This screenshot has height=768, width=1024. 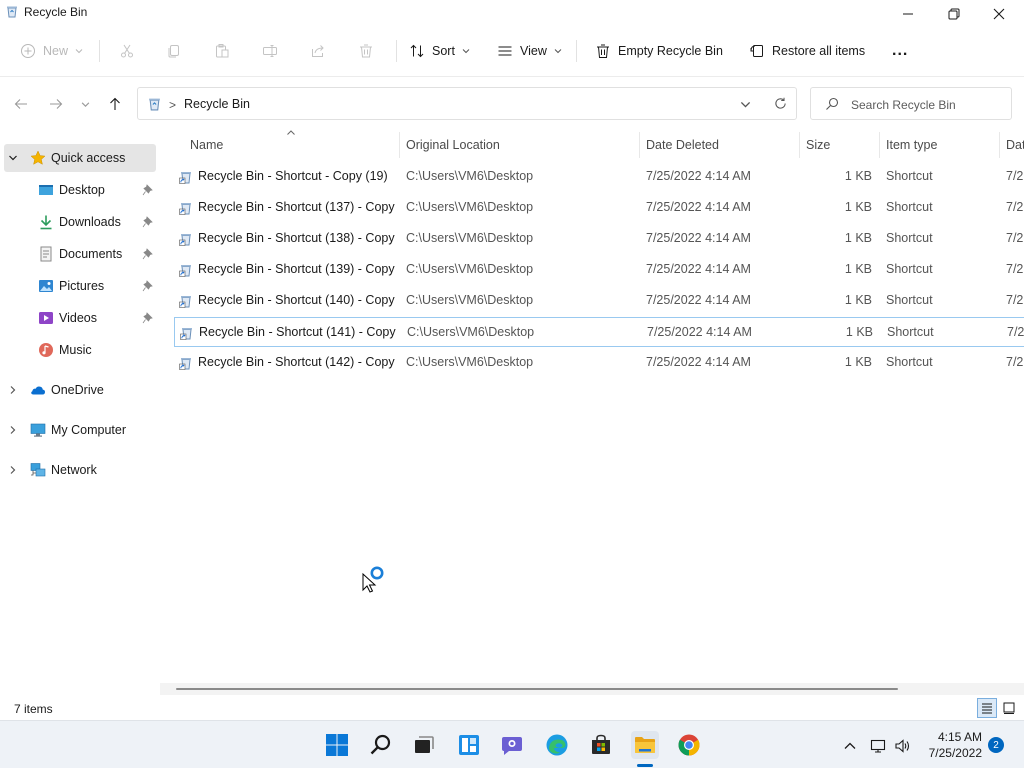 I want to click on minimize-button, so click(x=908, y=14).